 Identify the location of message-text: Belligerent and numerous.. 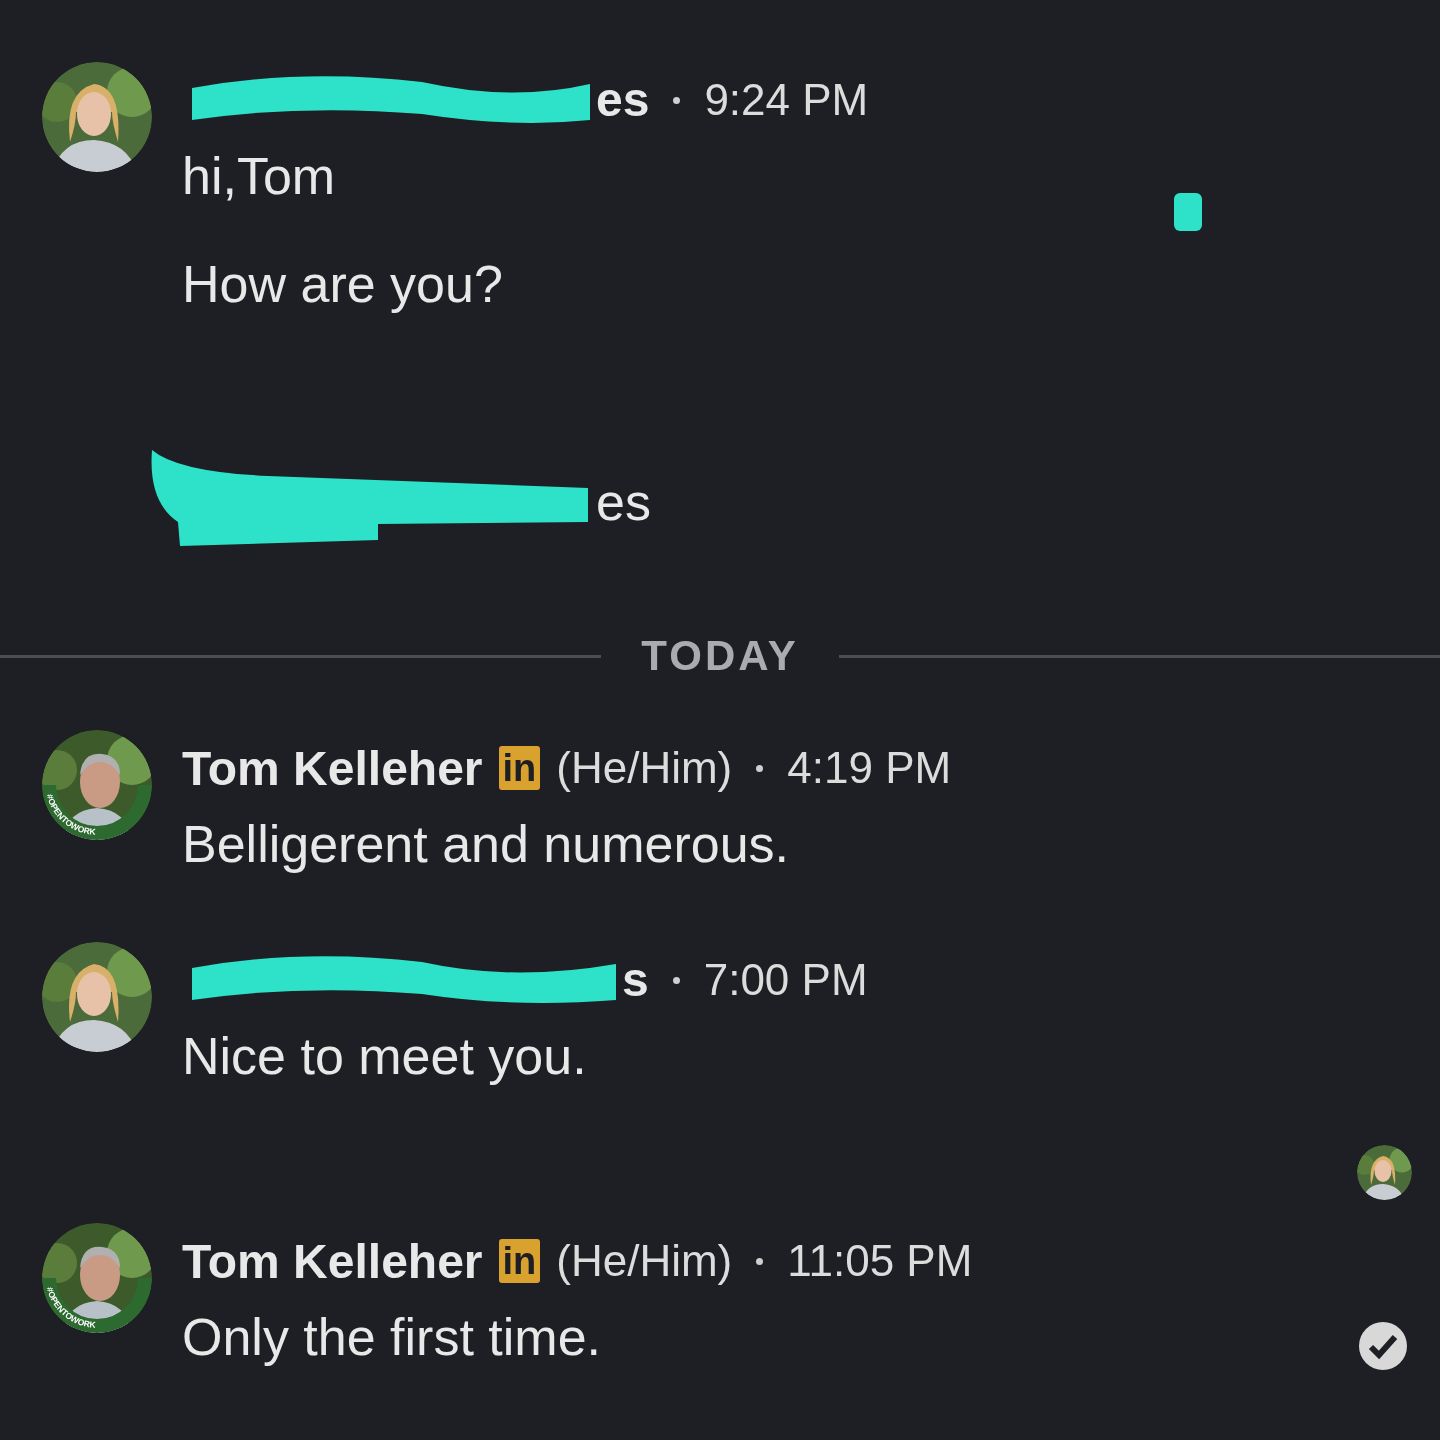
(486, 844).